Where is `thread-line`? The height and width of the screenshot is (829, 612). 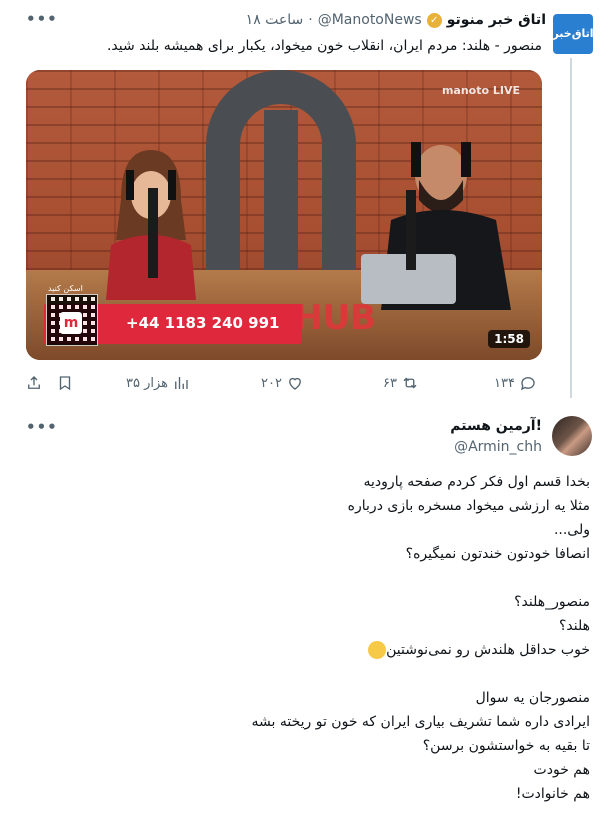 thread-line is located at coordinates (571, 228).